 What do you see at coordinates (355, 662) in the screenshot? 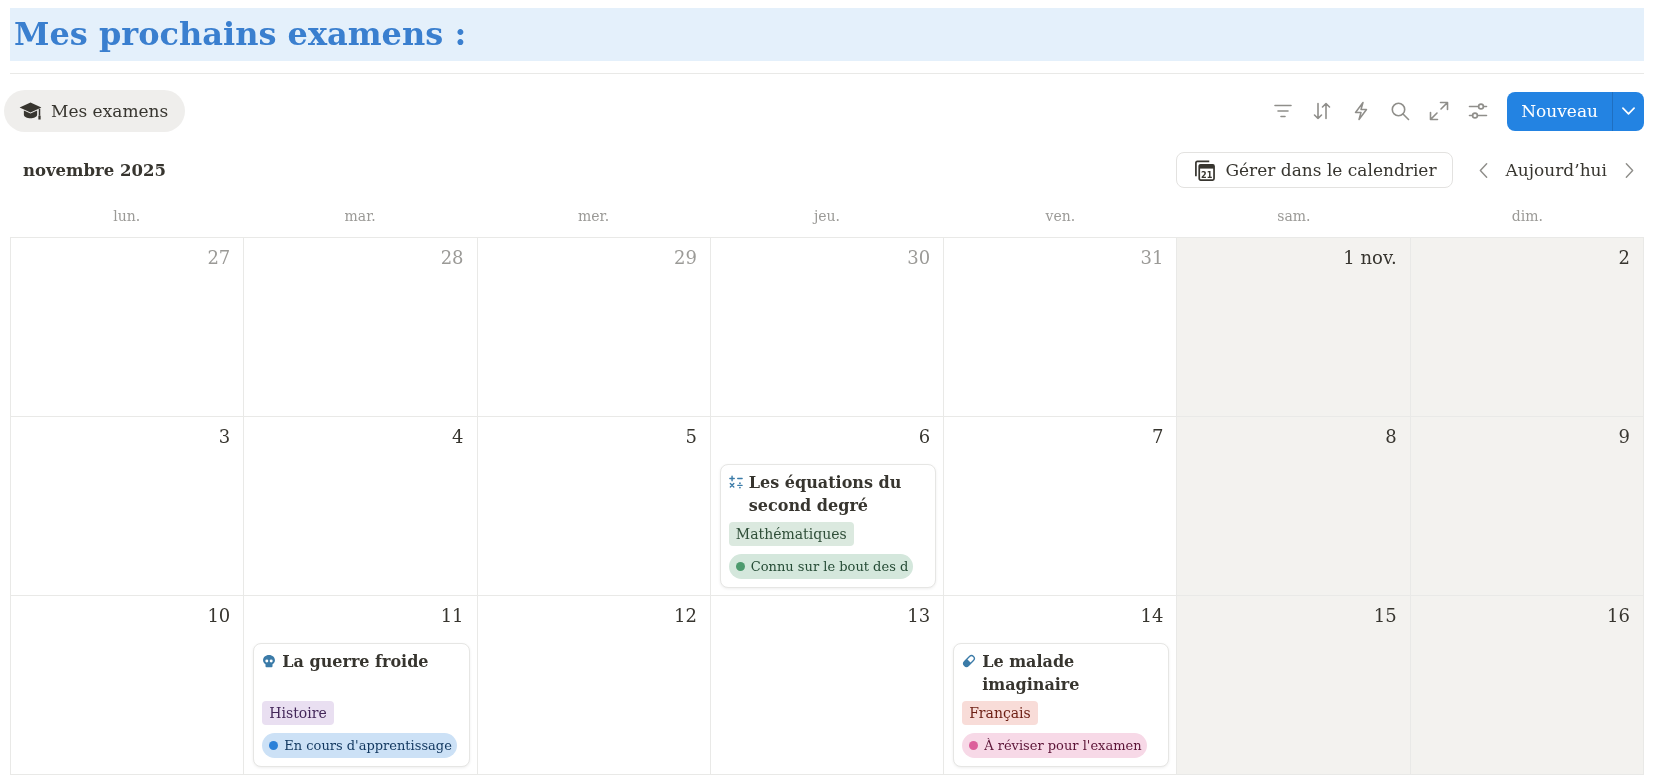
I see `event-title: La guerre froide` at bounding box center [355, 662].